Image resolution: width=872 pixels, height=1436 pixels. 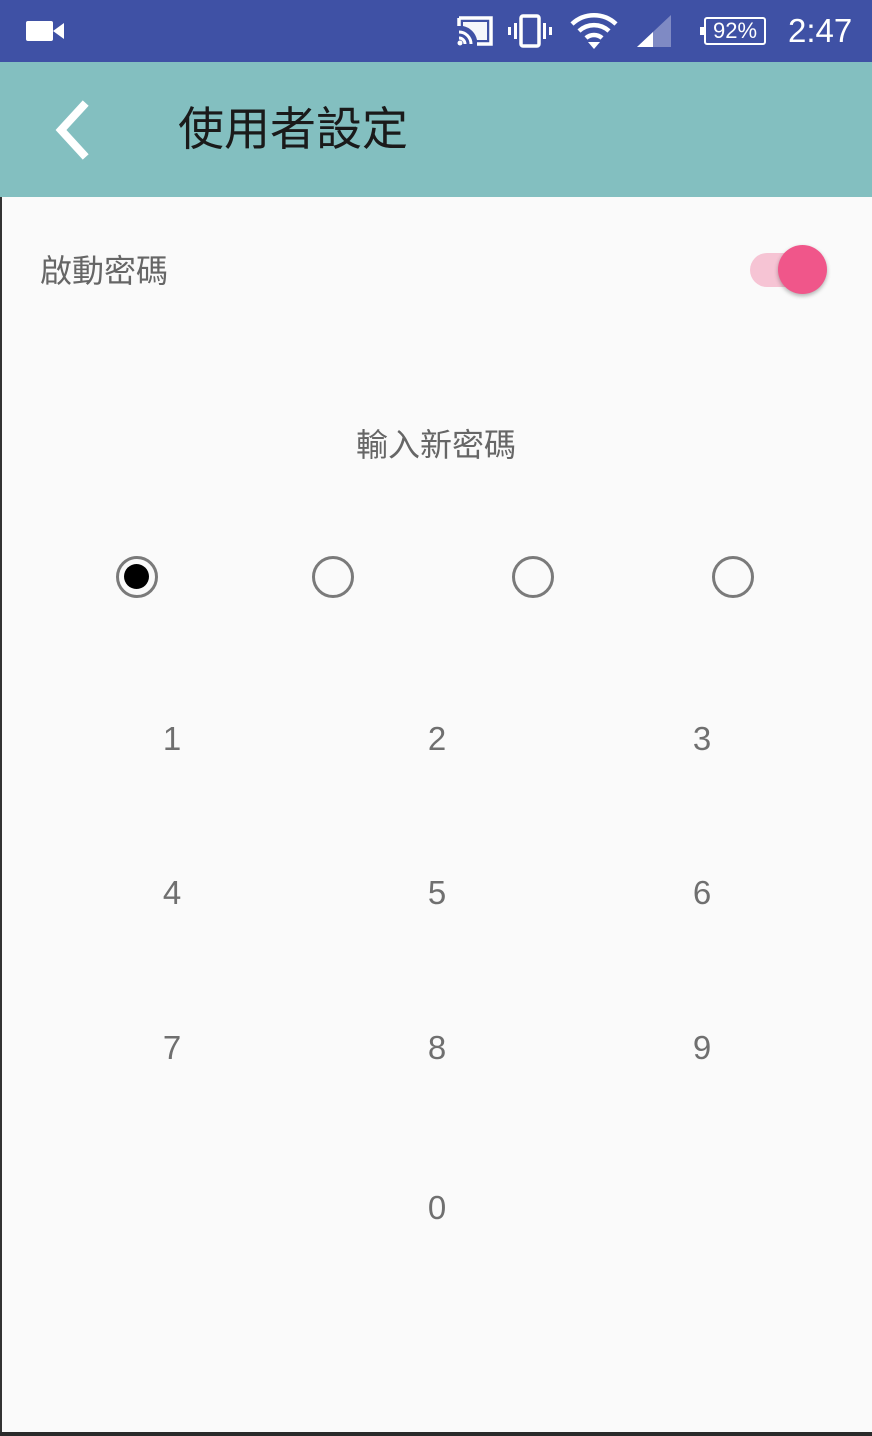 What do you see at coordinates (104, 271) in the screenshot?
I see `enable-password-label: 啟動密碼` at bounding box center [104, 271].